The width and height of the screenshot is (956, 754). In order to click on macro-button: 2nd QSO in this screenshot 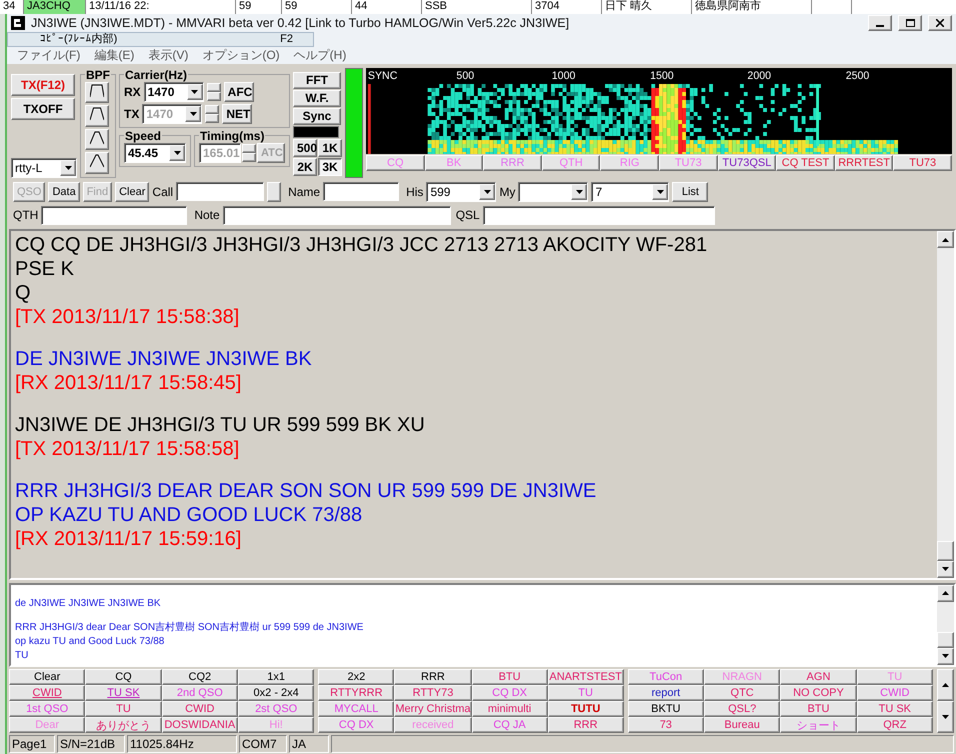, I will do `click(200, 692)`.